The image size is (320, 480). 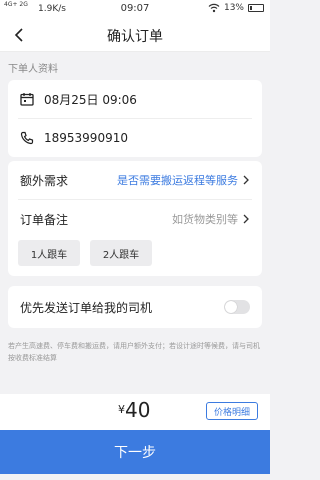 What do you see at coordinates (135, 452) in the screenshot?
I see `next-step-button: 下一步` at bounding box center [135, 452].